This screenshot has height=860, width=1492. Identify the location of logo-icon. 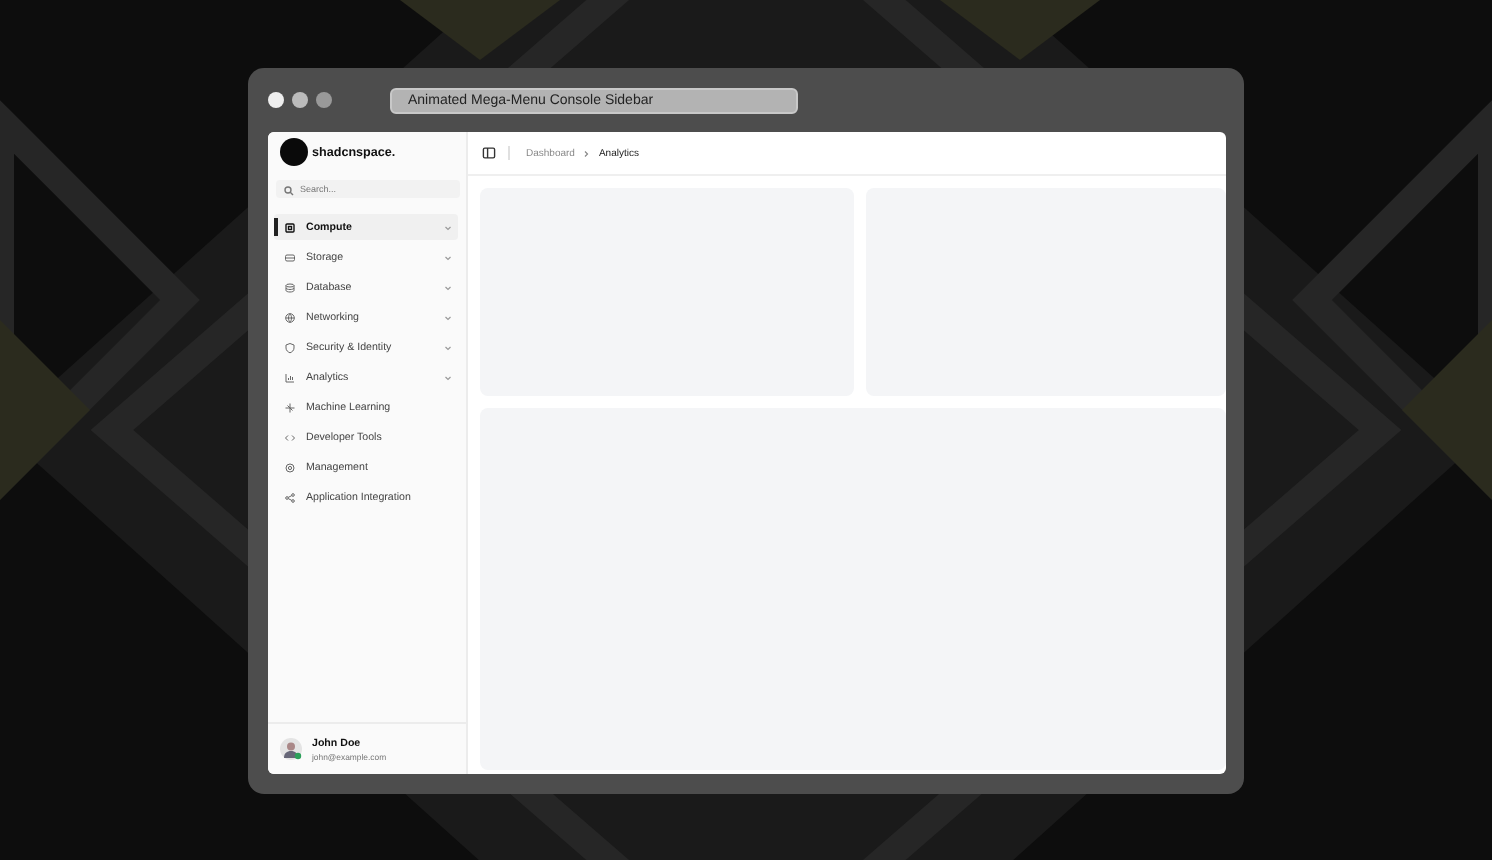
(294, 152).